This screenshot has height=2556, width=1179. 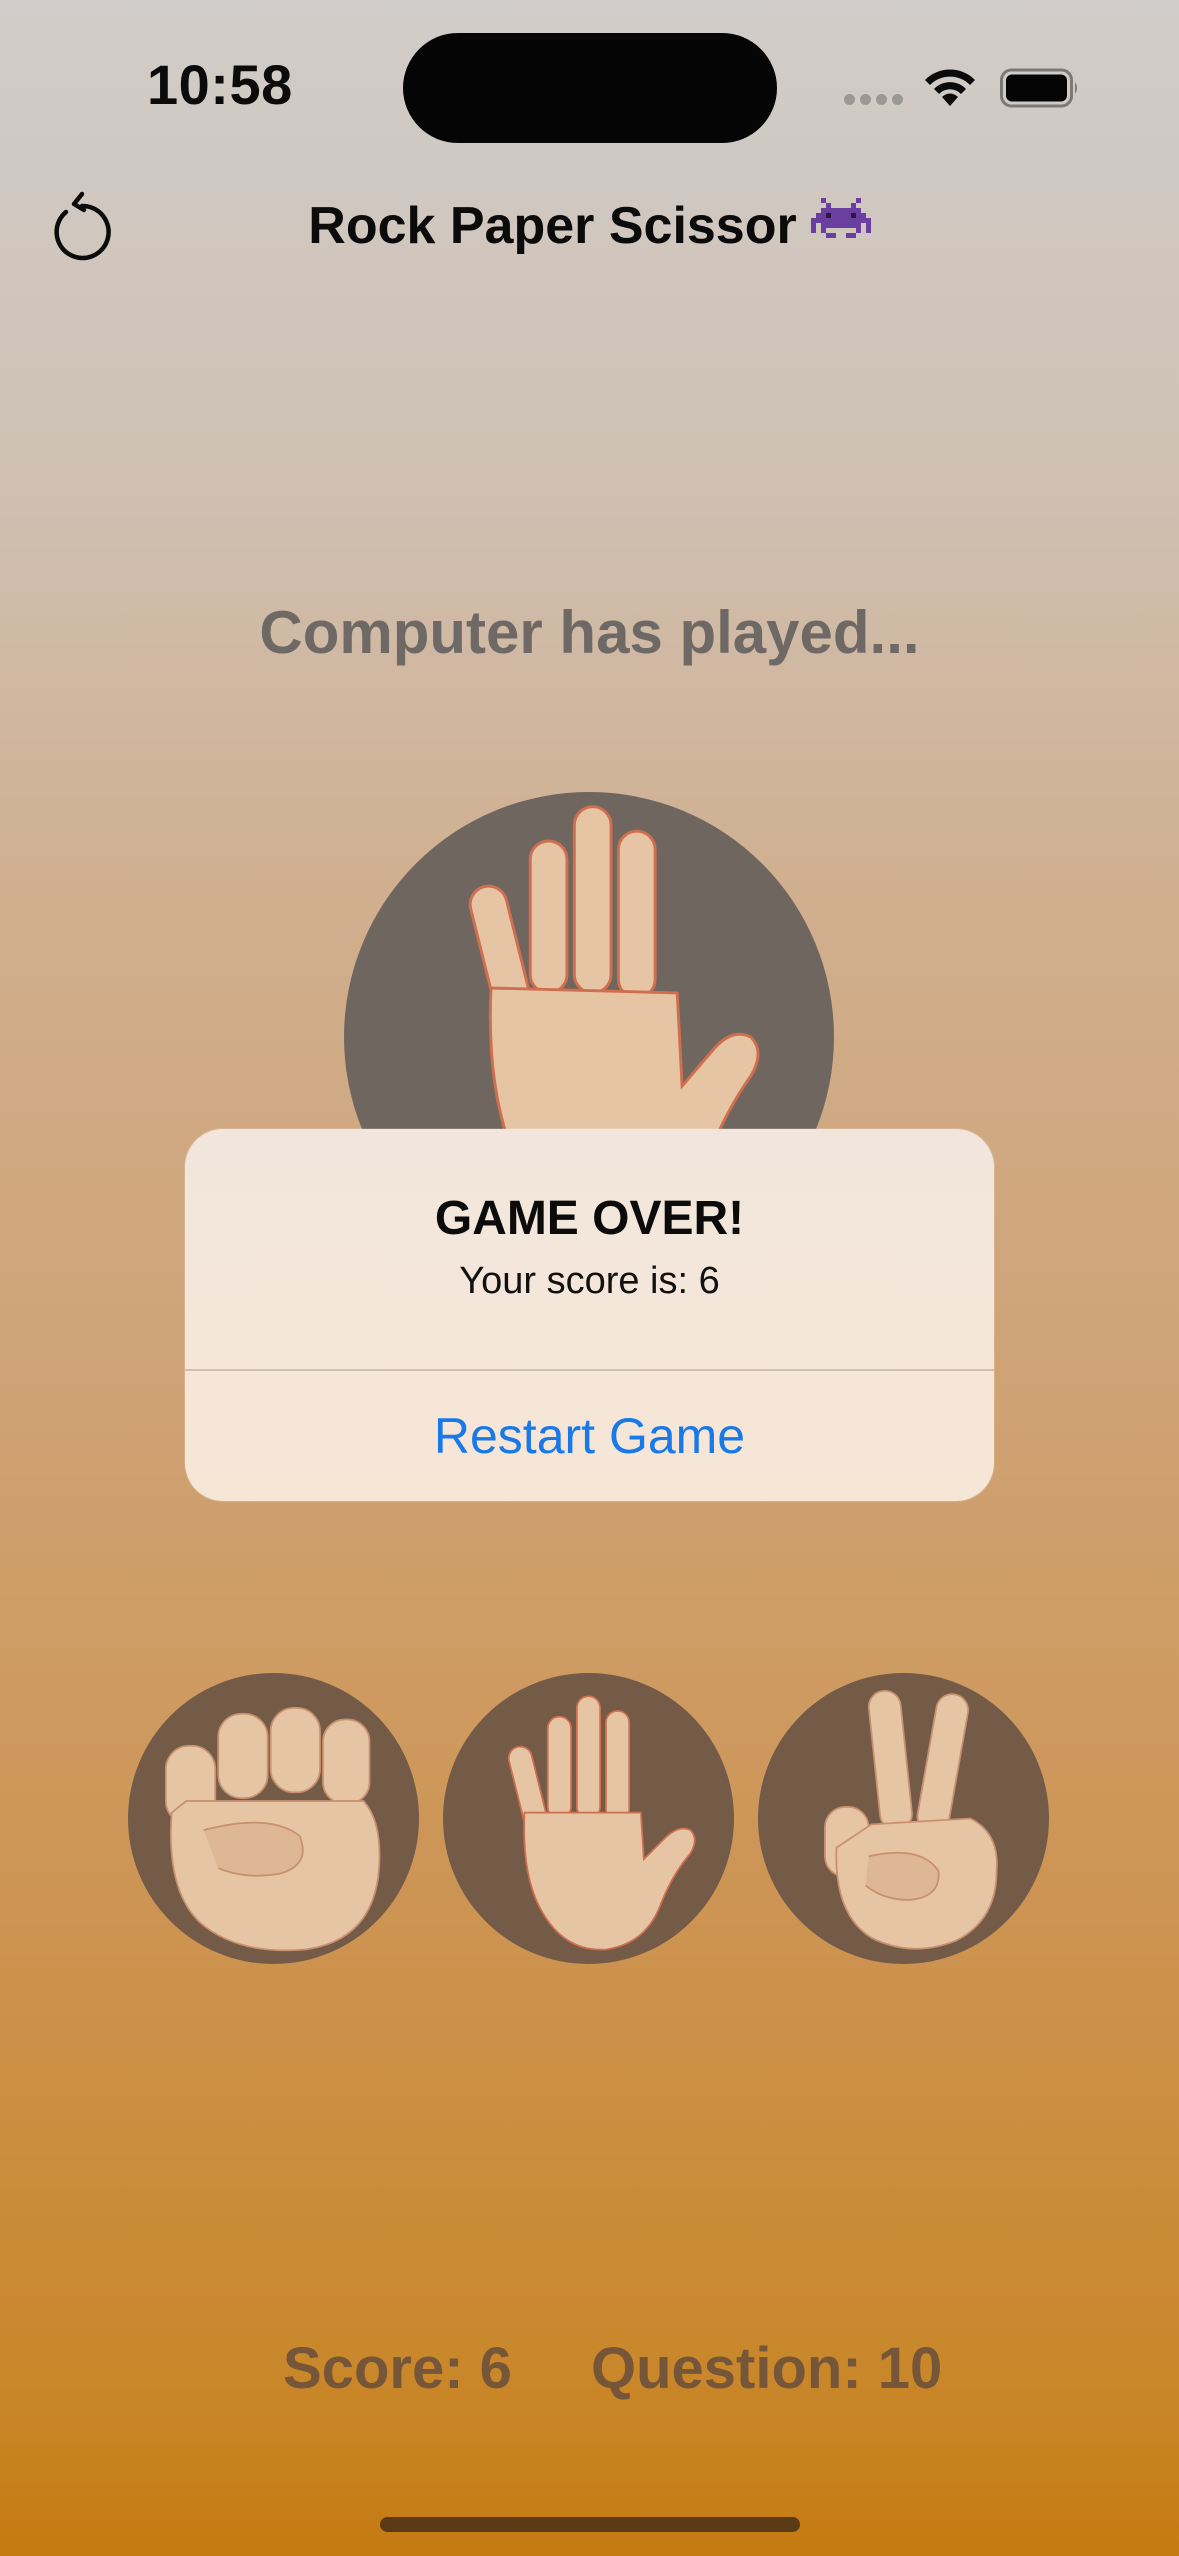 I want to click on page-title: Rock Paper Scissor, so click(x=589, y=226).